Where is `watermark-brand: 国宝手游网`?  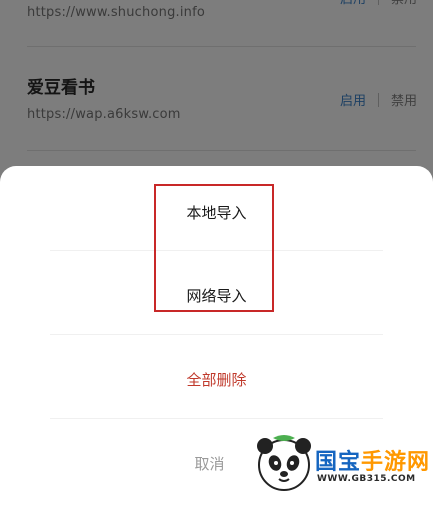 watermark-brand: 国宝手游网 is located at coordinates (372, 460).